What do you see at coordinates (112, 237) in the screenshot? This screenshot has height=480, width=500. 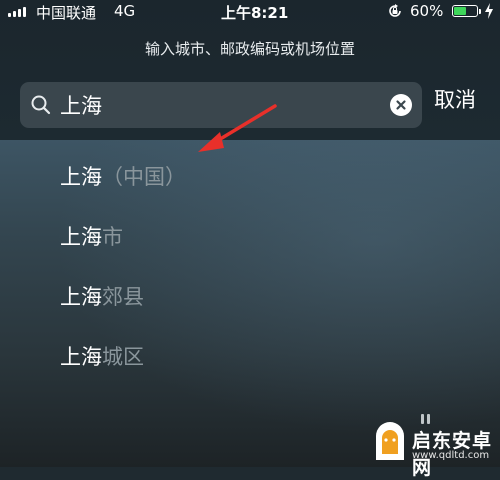 I see `result-rest-text: 市` at bounding box center [112, 237].